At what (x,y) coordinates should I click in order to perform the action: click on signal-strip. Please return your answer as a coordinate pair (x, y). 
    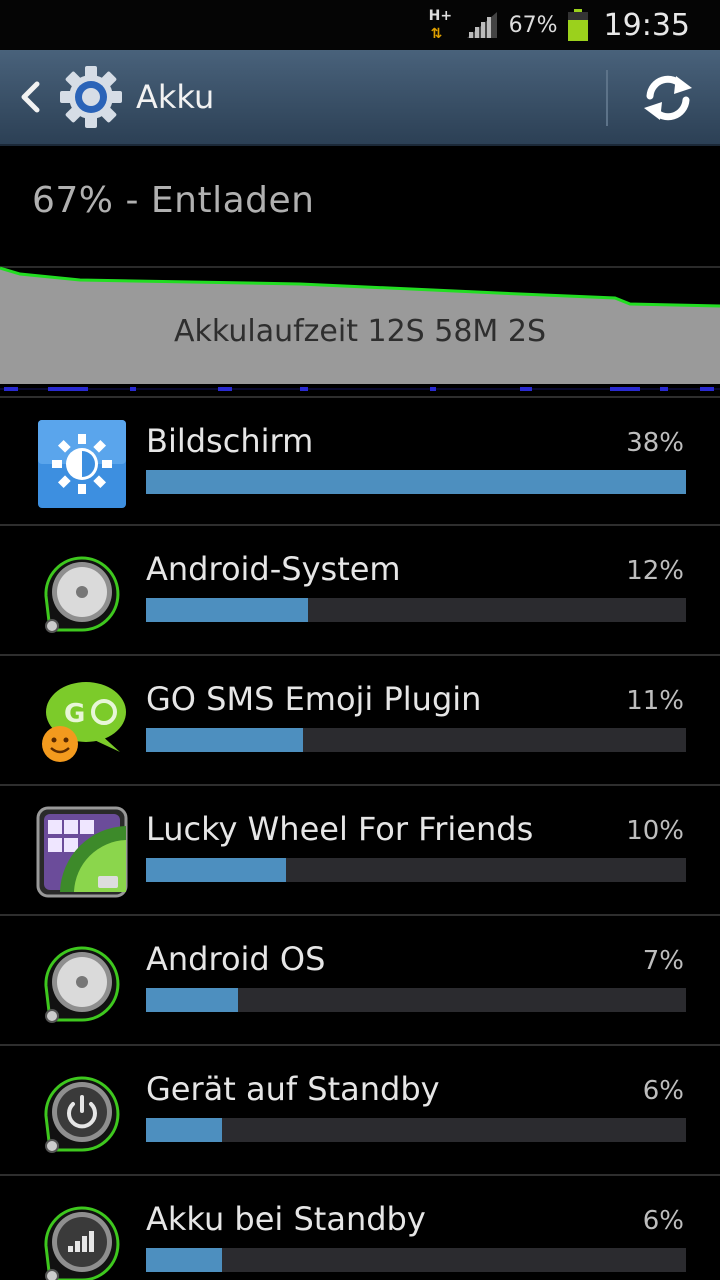
    Looking at the image, I should click on (360, 389).